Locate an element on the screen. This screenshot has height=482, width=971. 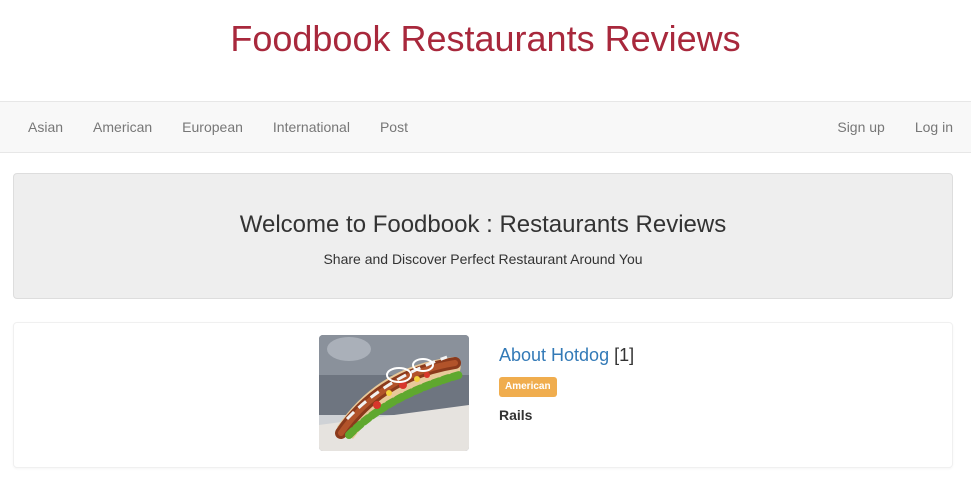
post-author: Rails is located at coordinates (516, 415).